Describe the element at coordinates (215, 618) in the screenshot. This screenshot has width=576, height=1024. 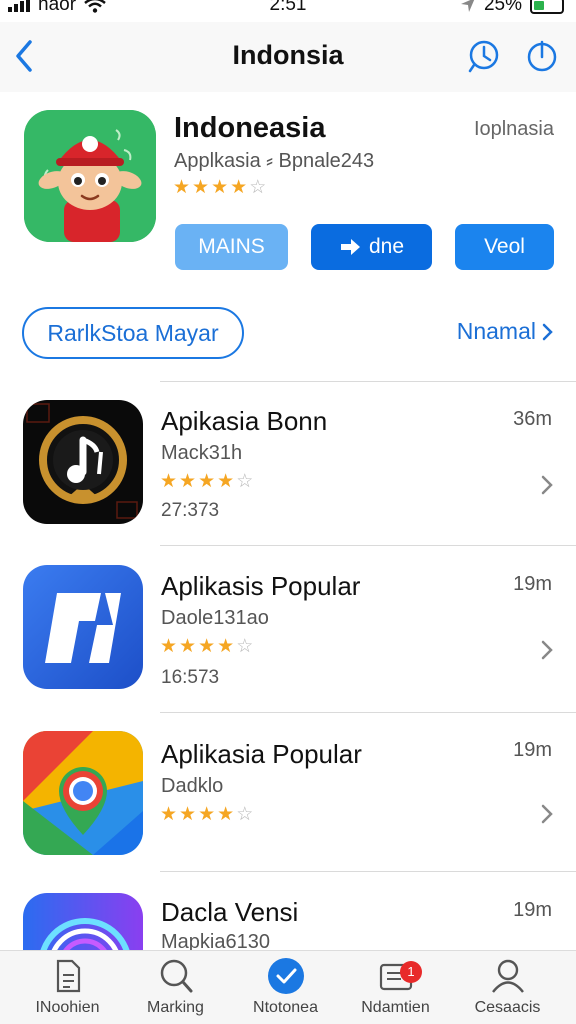
I see `app-developer: Daole131ao` at that location.